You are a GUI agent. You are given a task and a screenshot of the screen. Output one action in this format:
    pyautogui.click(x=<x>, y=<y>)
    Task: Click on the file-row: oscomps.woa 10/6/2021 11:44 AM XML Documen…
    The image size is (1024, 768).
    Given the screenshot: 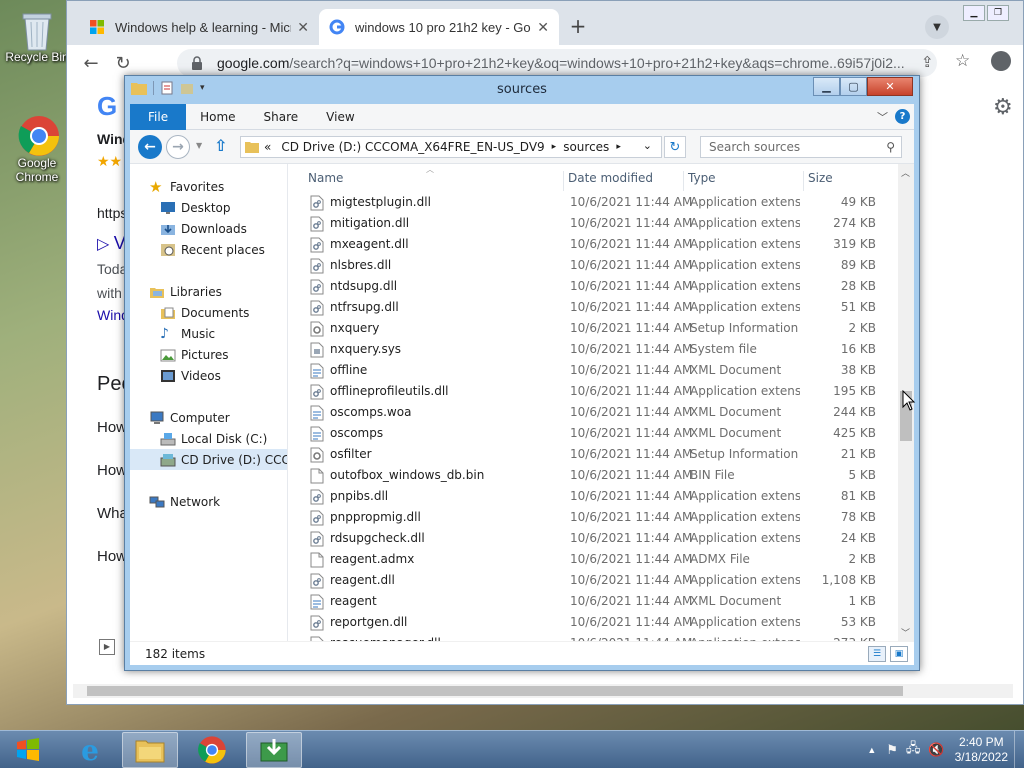 What is the action you would take?
    pyautogui.click(x=590, y=412)
    